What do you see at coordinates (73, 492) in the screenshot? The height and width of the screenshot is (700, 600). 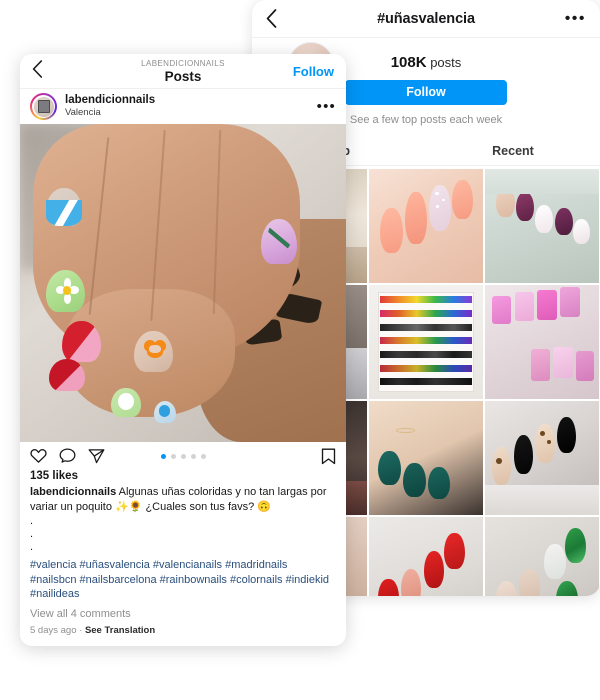 I see `caption-author: labendicionnails` at bounding box center [73, 492].